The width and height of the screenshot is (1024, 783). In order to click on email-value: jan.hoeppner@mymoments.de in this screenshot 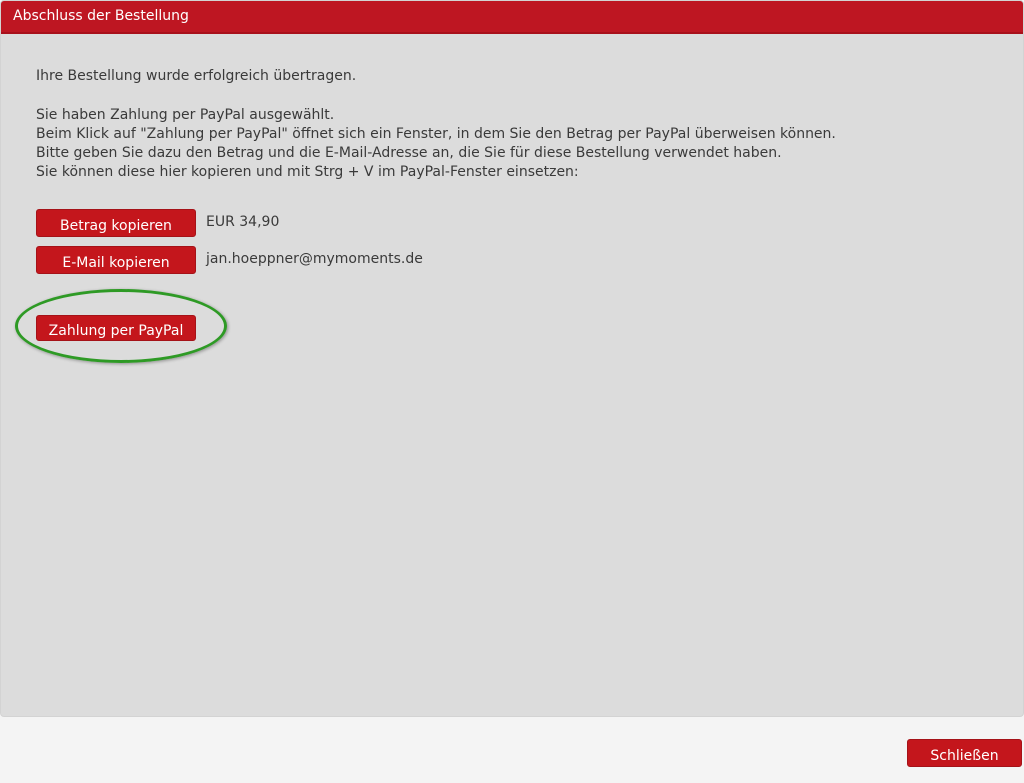, I will do `click(314, 259)`.